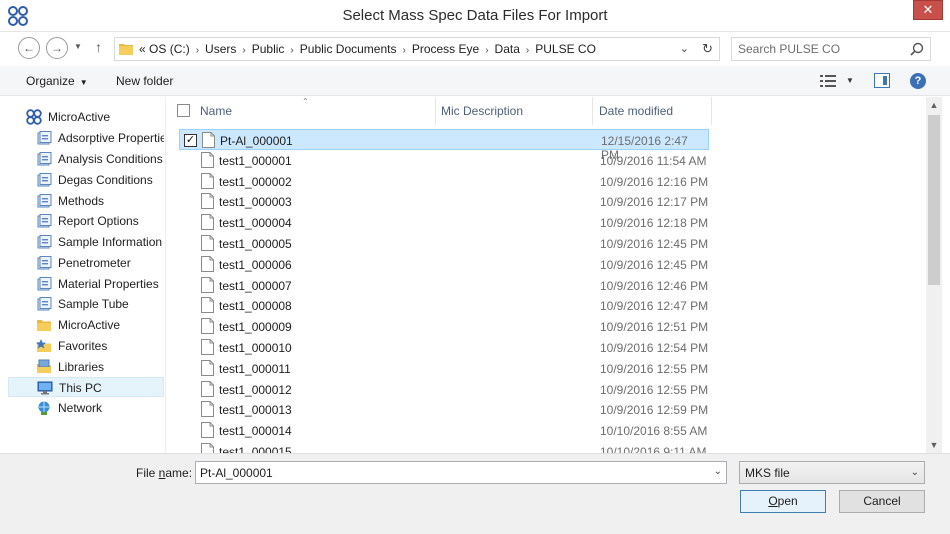 The image size is (950, 534). What do you see at coordinates (707, 49) in the screenshot?
I see `refresh-icon: ↻` at bounding box center [707, 49].